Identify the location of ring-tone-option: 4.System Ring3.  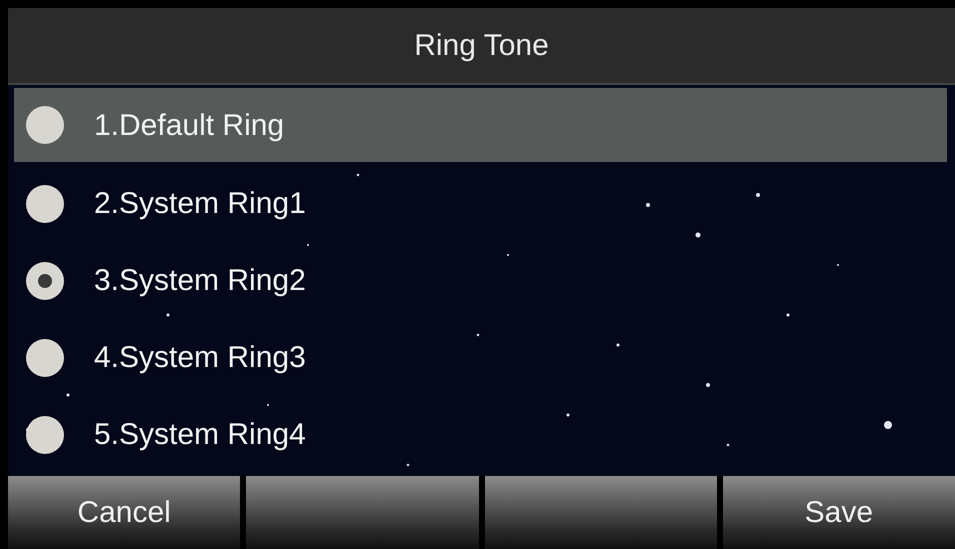
(480, 357).